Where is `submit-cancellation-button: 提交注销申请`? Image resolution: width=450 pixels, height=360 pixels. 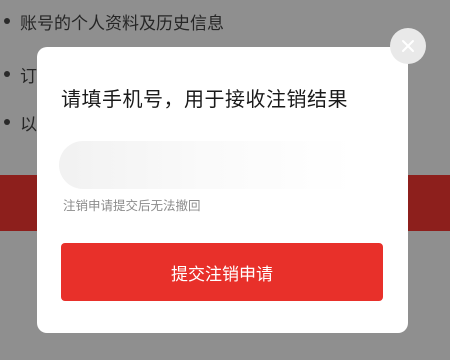
submit-cancellation-button: 提交注销申请 is located at coordinates (222, 272).